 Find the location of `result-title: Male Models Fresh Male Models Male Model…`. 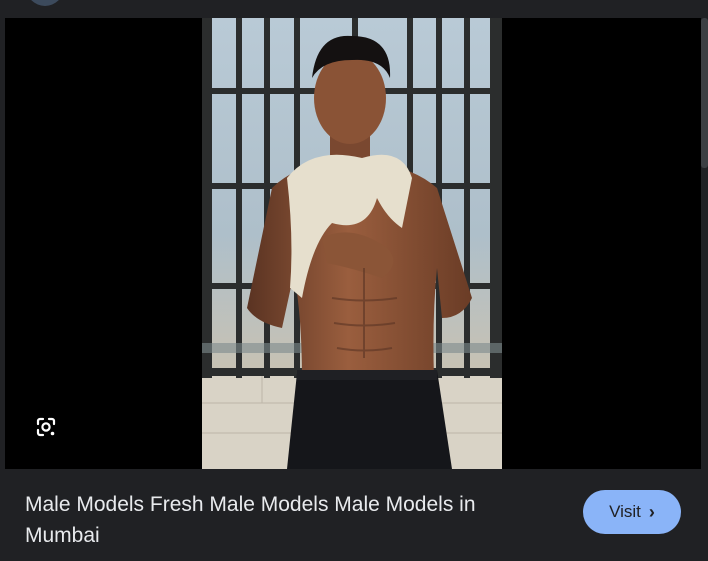

result-title: Male Models Fresh Male Models Male Model… is located at coordinates (285, 520).